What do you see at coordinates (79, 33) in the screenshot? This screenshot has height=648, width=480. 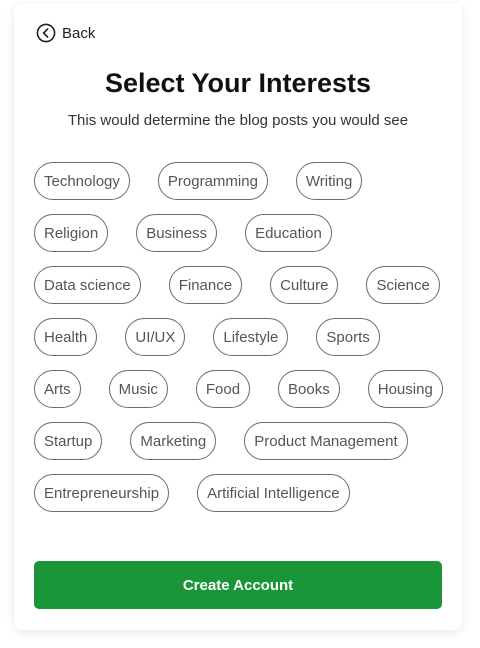 I see `back-label: Back` at bounding box center [79, 33].